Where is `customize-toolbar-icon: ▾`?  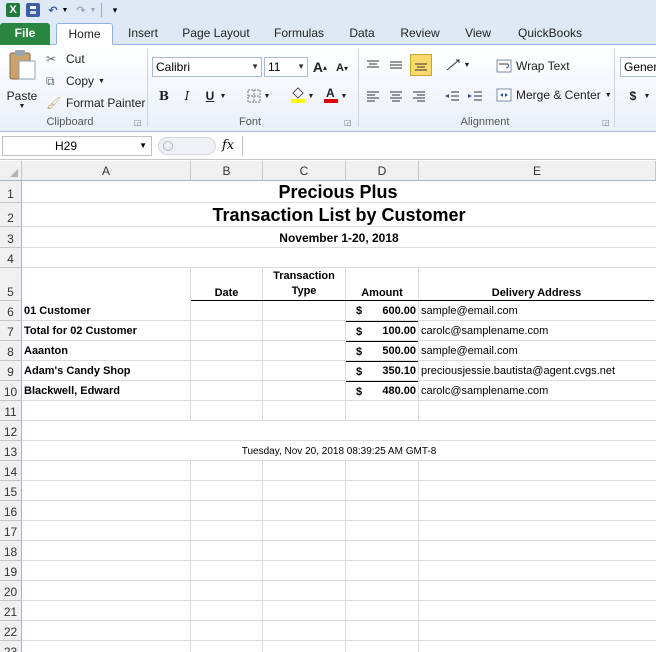 customize-toolbar-icon: ▾ is located at coordinates (115, 10).